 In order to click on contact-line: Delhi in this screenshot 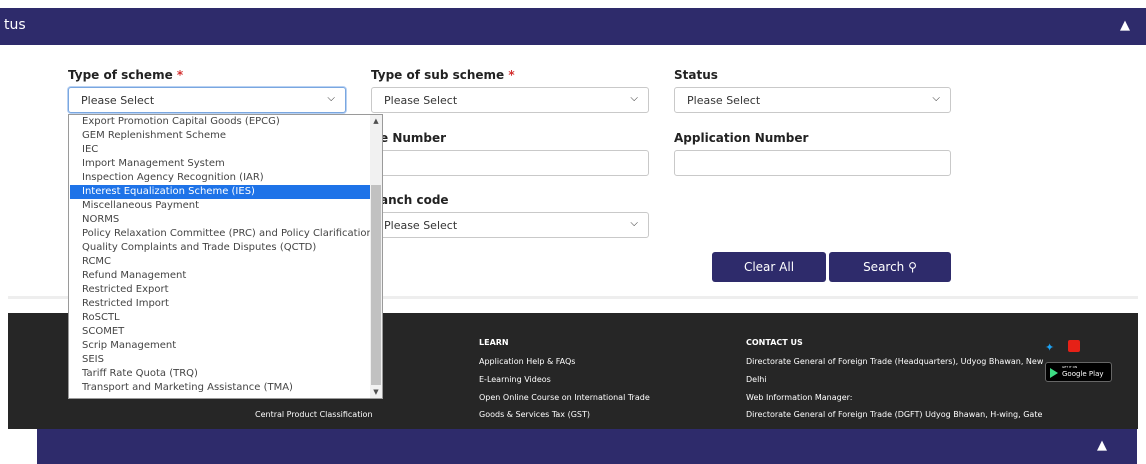, I will do `click(756, 379)`.